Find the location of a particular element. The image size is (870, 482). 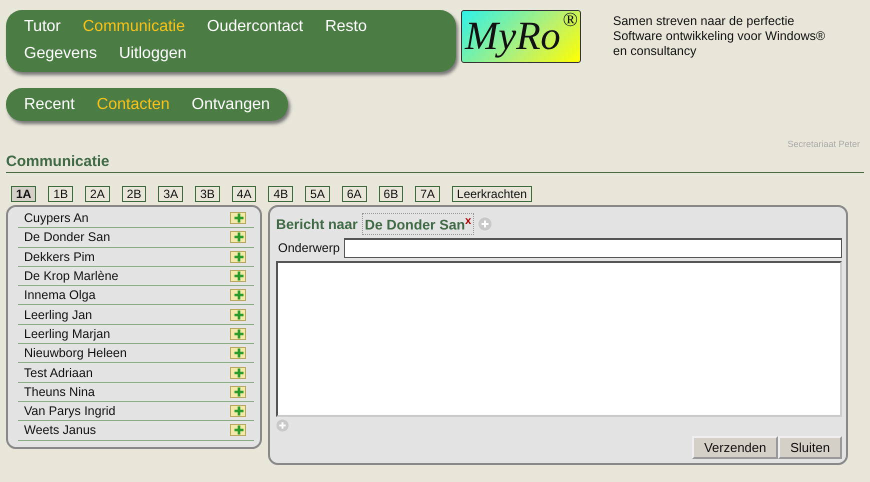

class-tab: 1B is located at coordinates (61, 194).